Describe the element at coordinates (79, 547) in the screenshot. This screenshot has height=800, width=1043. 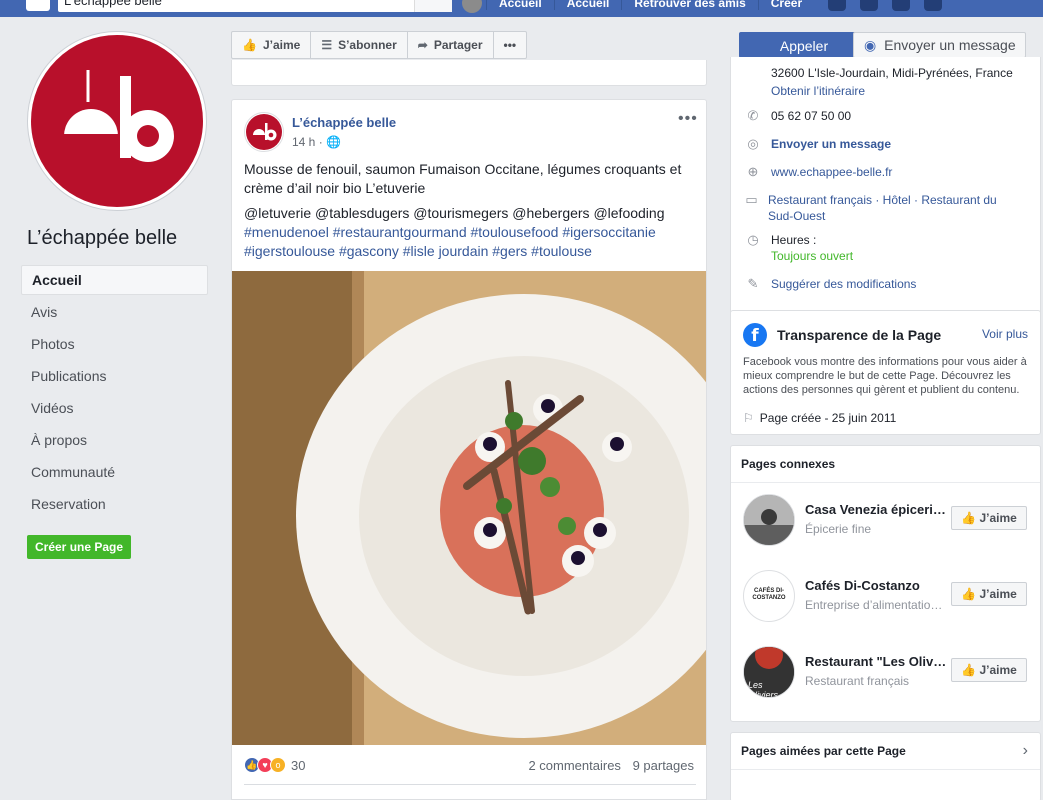
I see `create-page-button: Créer une Page` at that location.